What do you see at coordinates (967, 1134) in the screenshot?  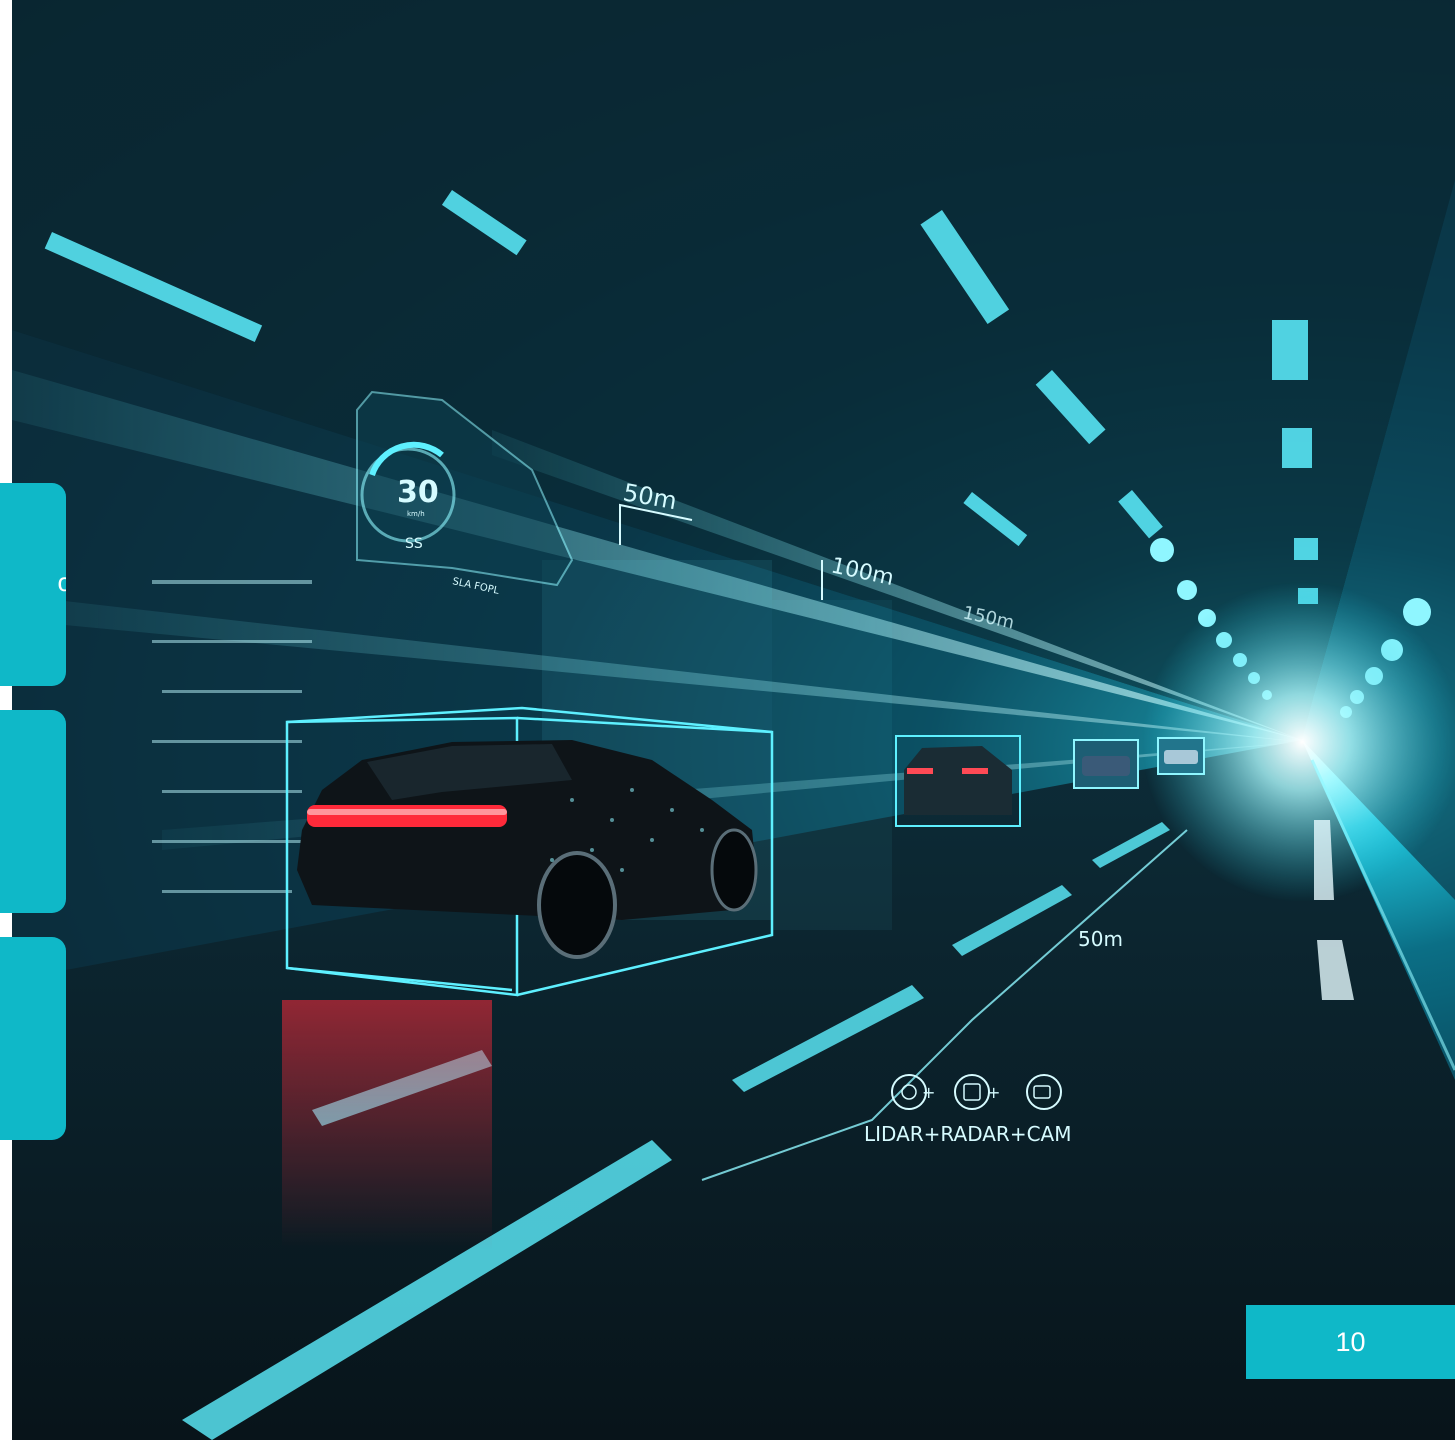 I see `sensor-caption: LIDAR+RADAR+CAM` at bounding box center [967, 1134].